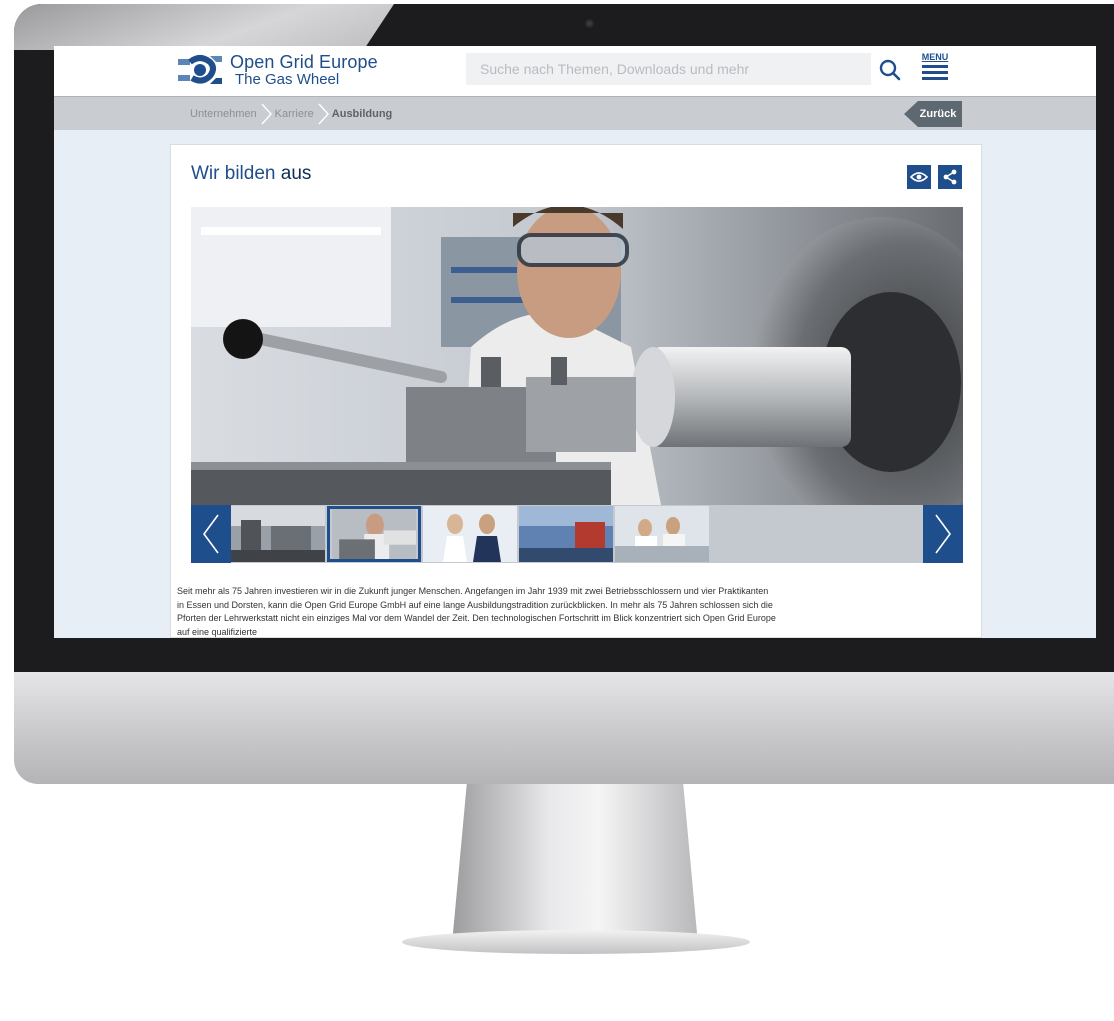 The image size is (1114, 1021). Describe the element at coordinates (935, 66) in the screenshot. I see `menu-icon` at that location.